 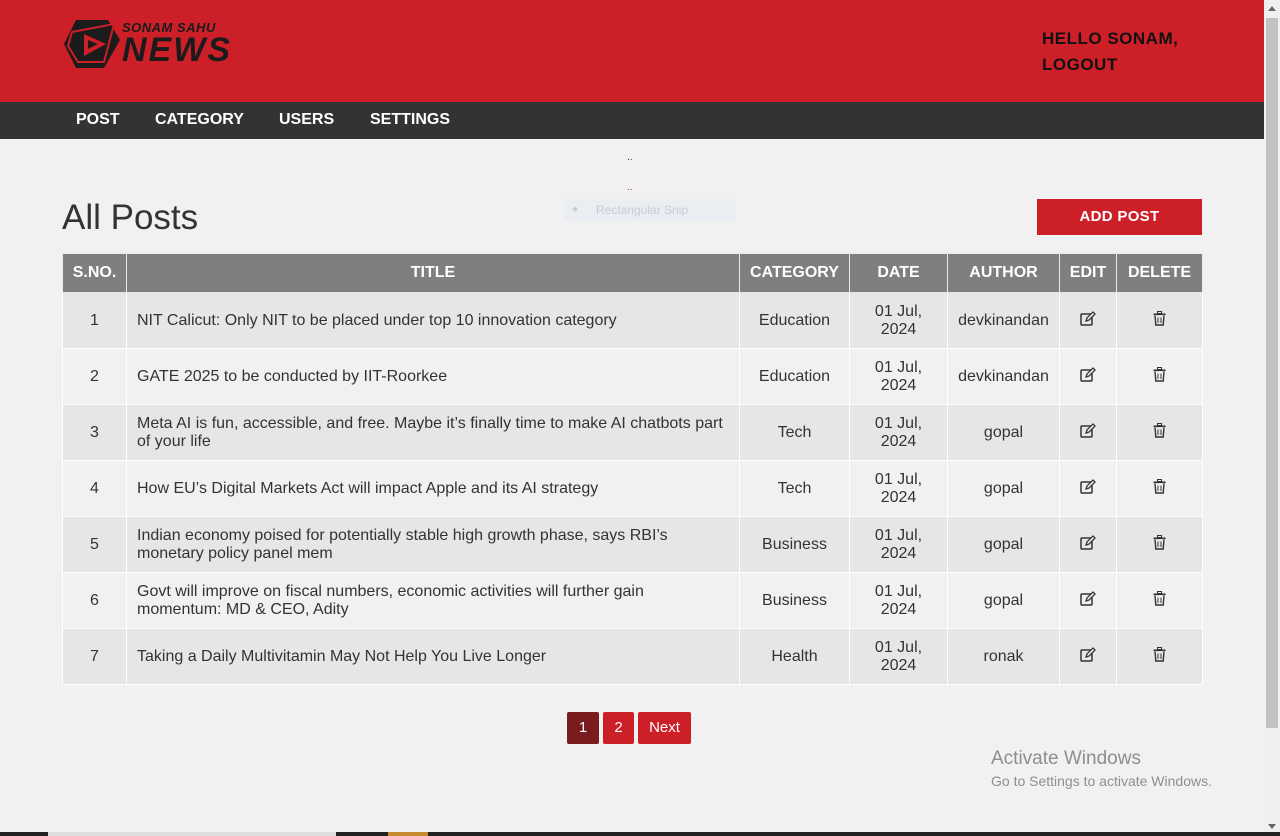 What do you see at coordinates (794, 600) in the screenshot?
I see `cell-category: Business` at bounding box center [794, 600].